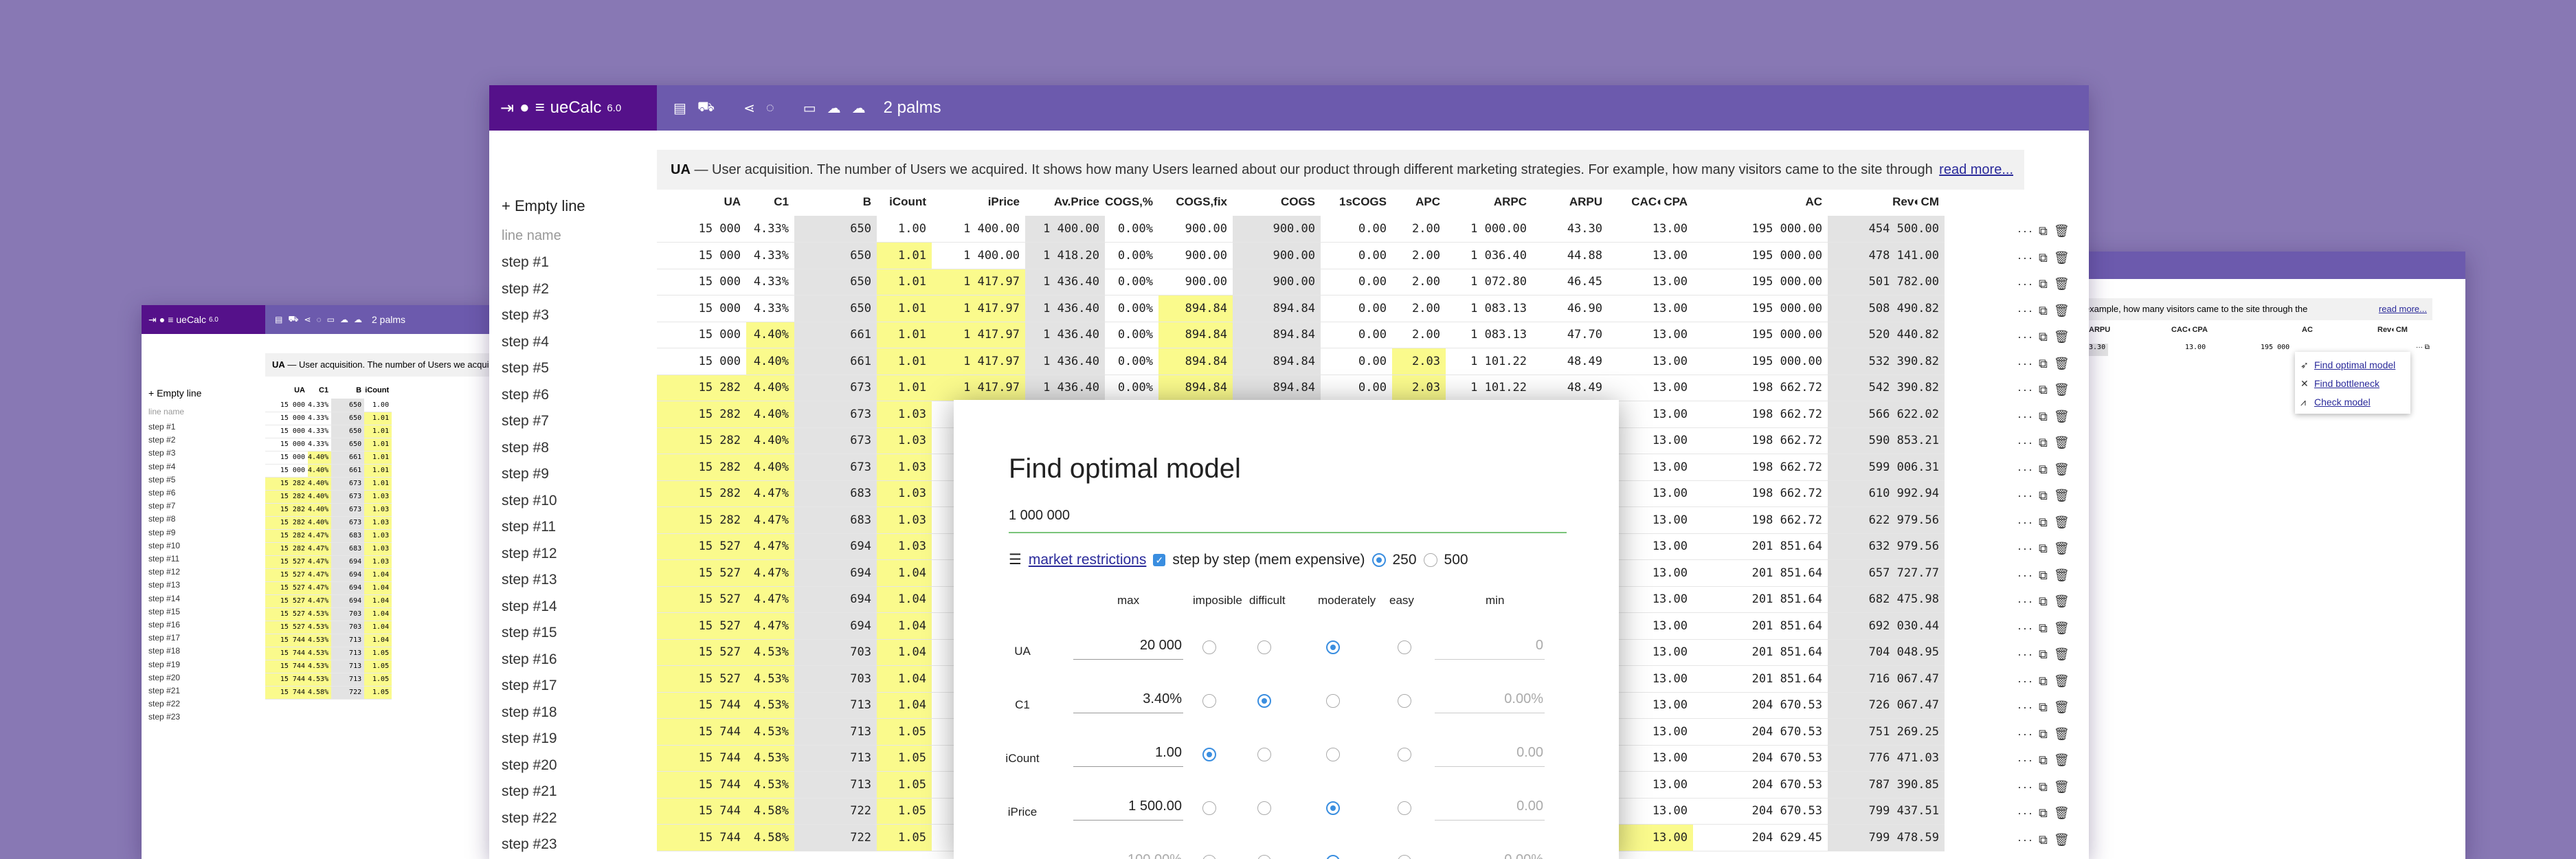 This screenshot has width=2576, height=859. What do you see at coordinates (1886, 335) in the screenshot?
I see `table-cell: 520 440.82` at bounding box center [1886, 335].